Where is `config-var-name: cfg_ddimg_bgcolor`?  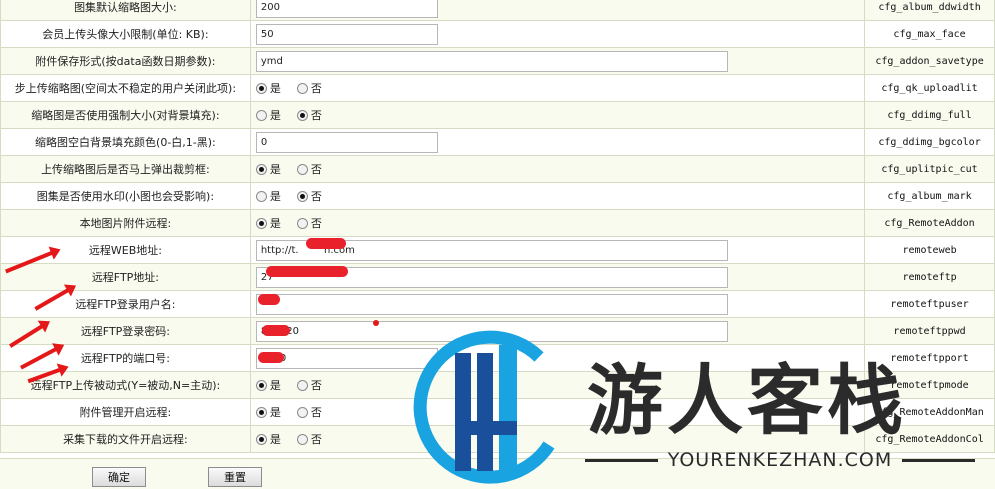 config-var-name: cfg_ddimg_bgcolor is located at coordinates (929, 142).